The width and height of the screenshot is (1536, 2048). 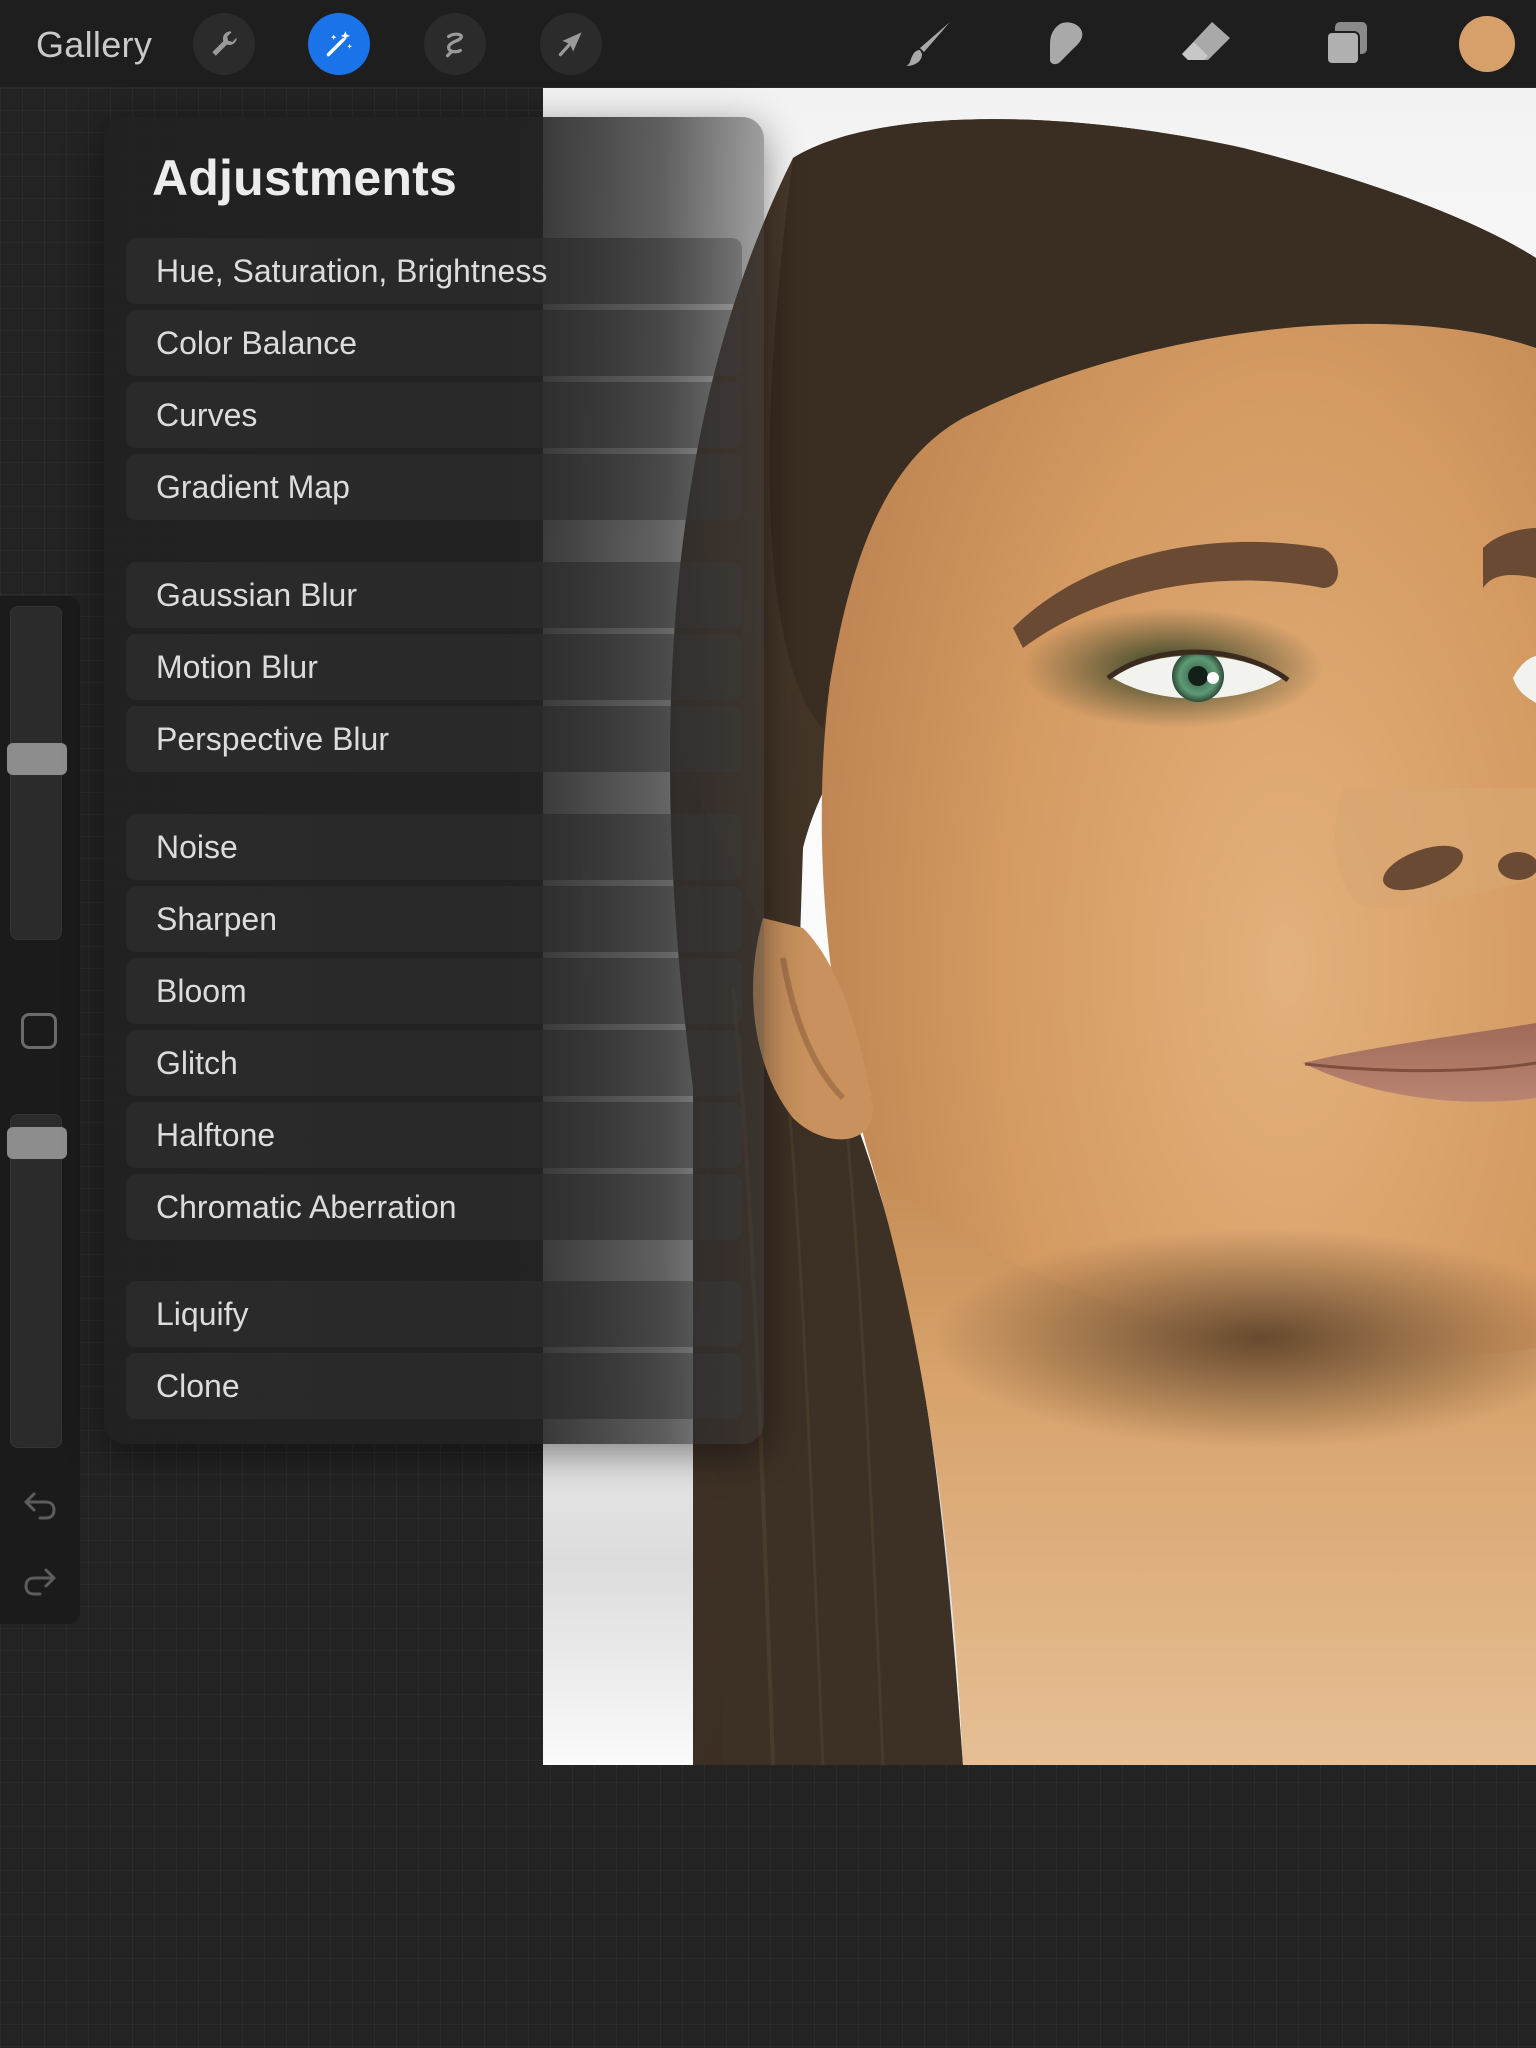 What do you see at coordinates (39, 1031) in the screenshot?
I see `modify-square-icon` at bounding box center [39, 1031].